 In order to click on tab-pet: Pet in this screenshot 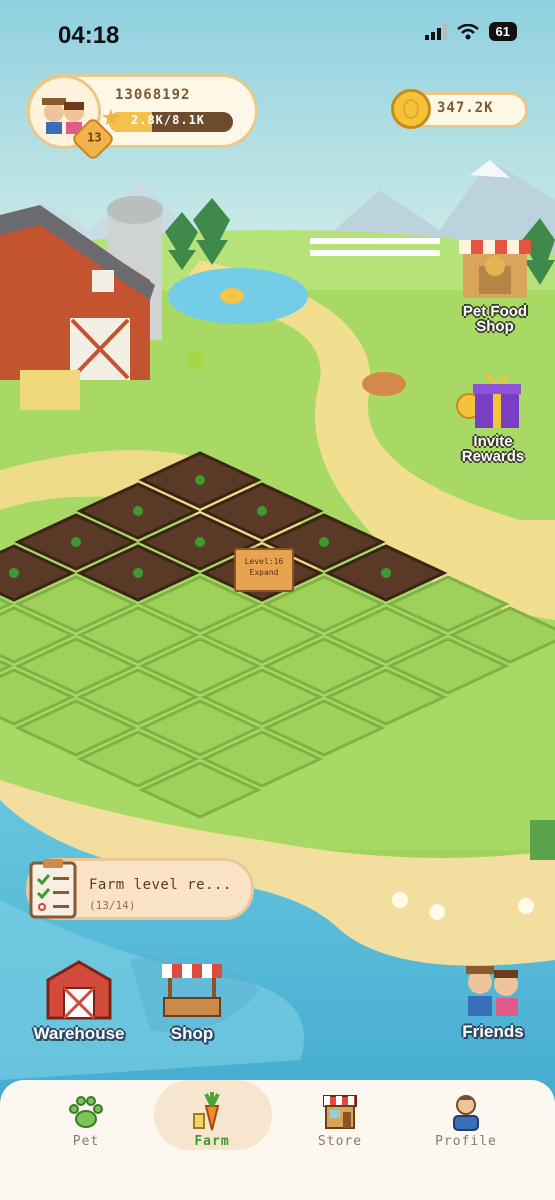, I will do `click(86, 1125)`.